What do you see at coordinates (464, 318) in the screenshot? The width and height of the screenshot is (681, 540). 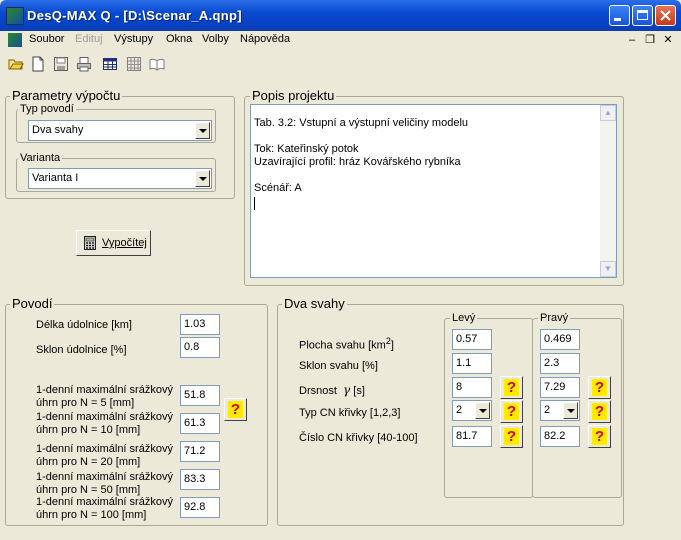 I see `levy-legend: Levý` at bounding box center [464, 318].